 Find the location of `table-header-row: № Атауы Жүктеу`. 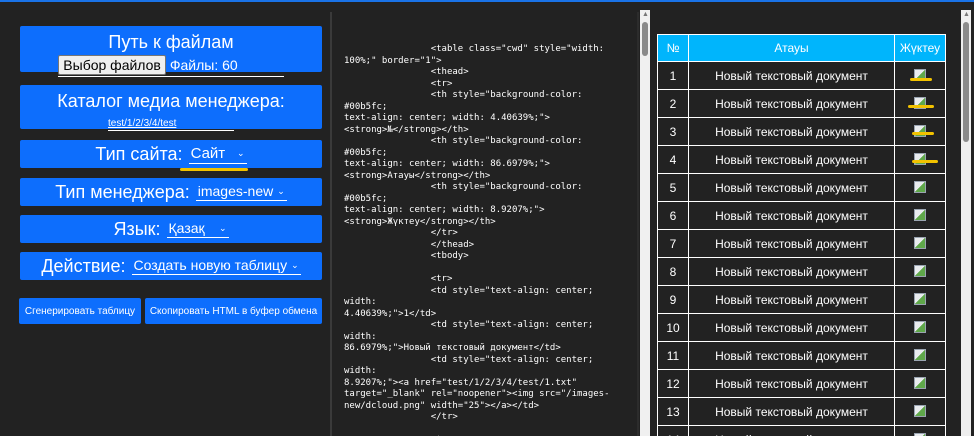

table-header-row: № Атауы Жүктеу is located at coordinates (801, 48).